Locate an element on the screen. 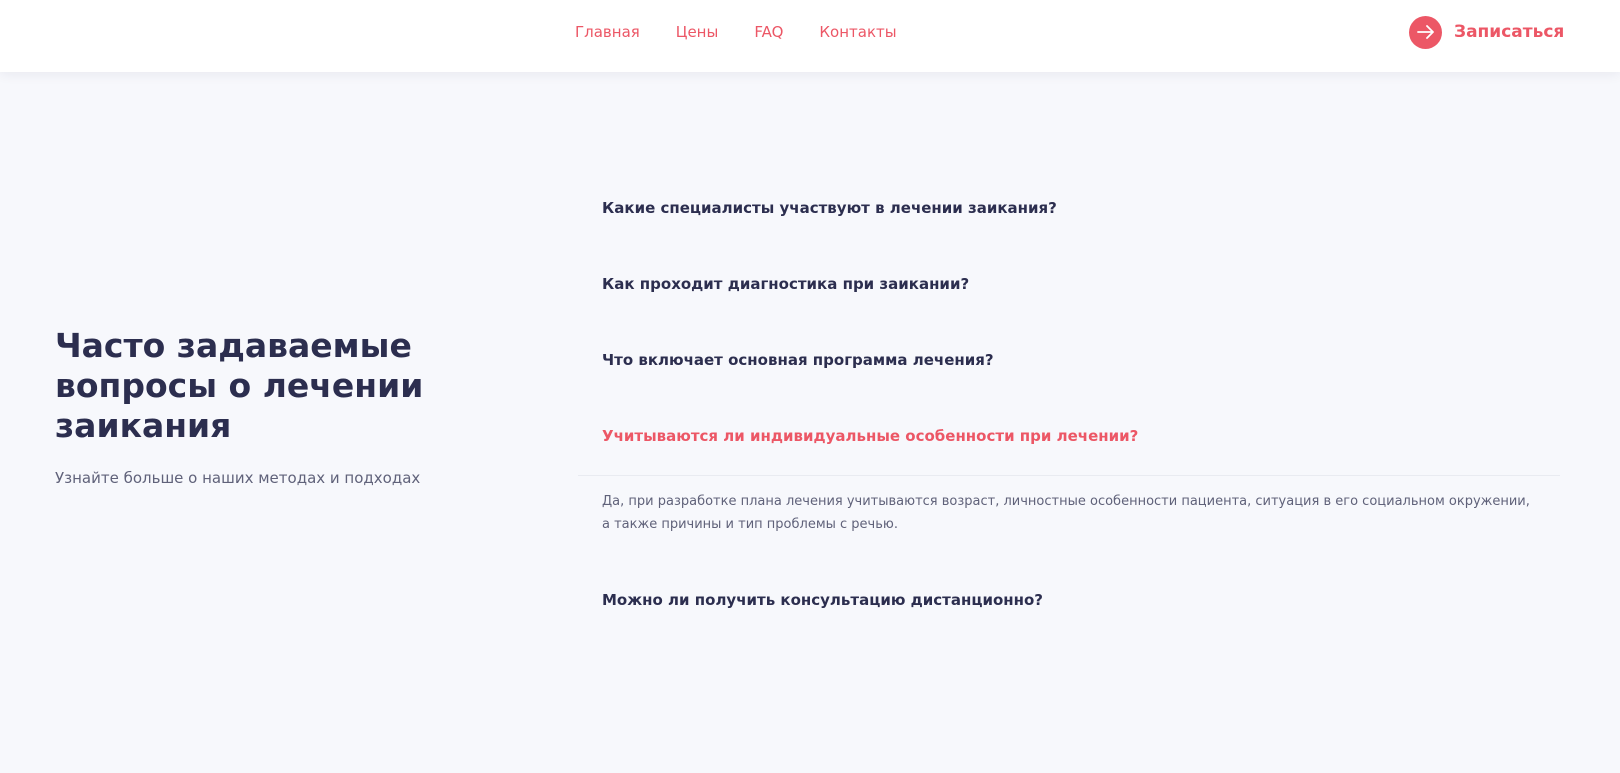 The height and width of the screenshot is (773, 1620). signup-button: Записаться is located at coordinates (1486, 32).